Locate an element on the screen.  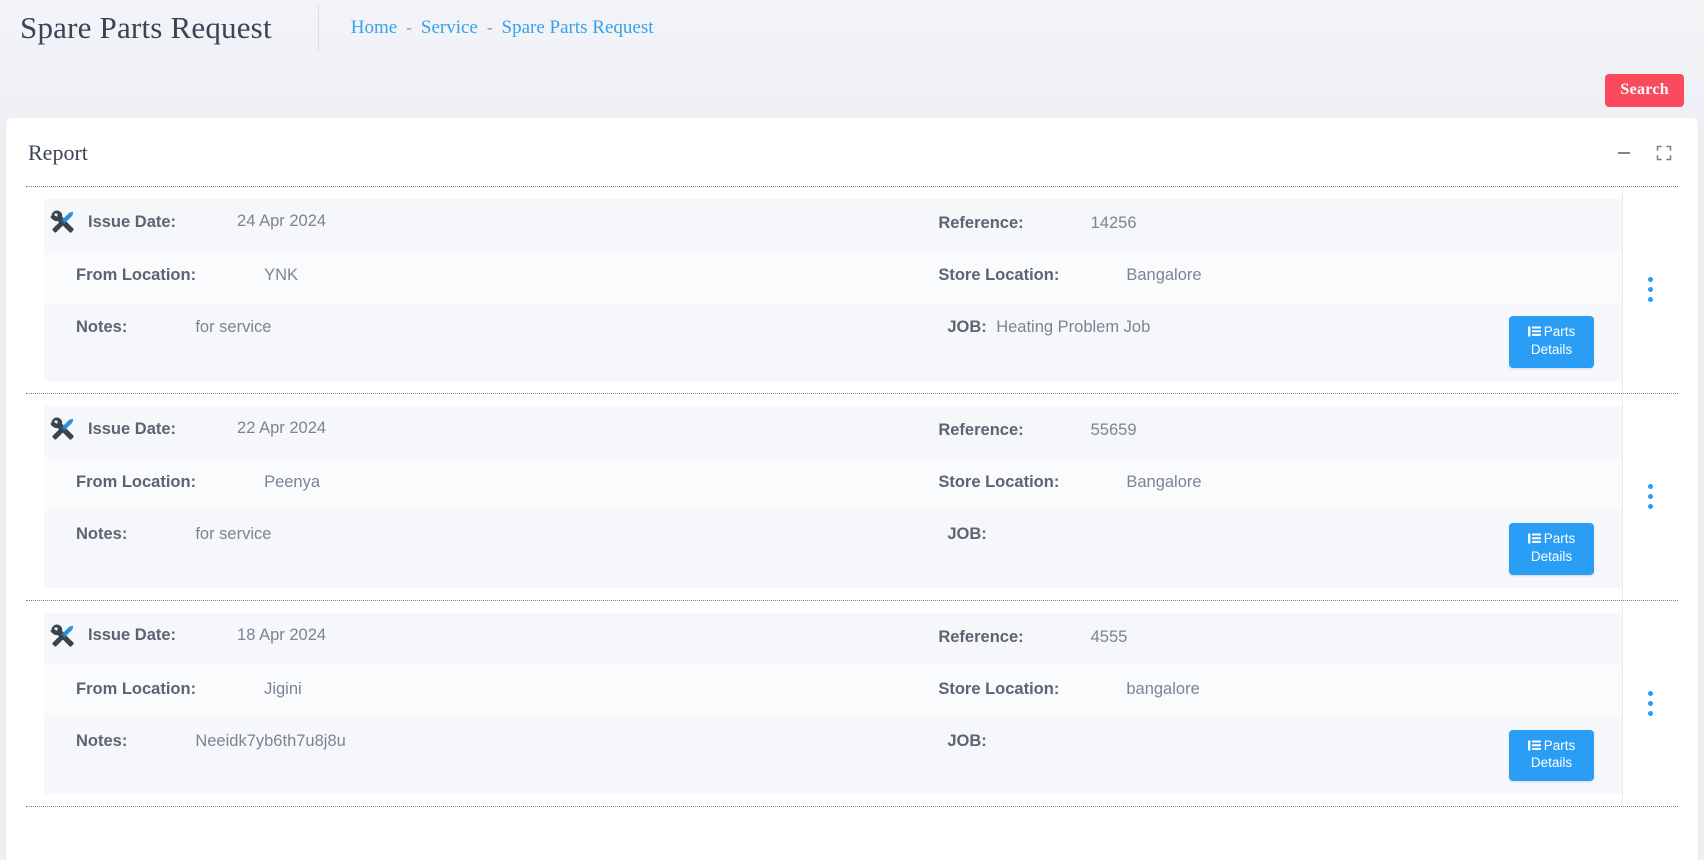
notes-cell: Notes: for service is located at coordinates (462, 534).